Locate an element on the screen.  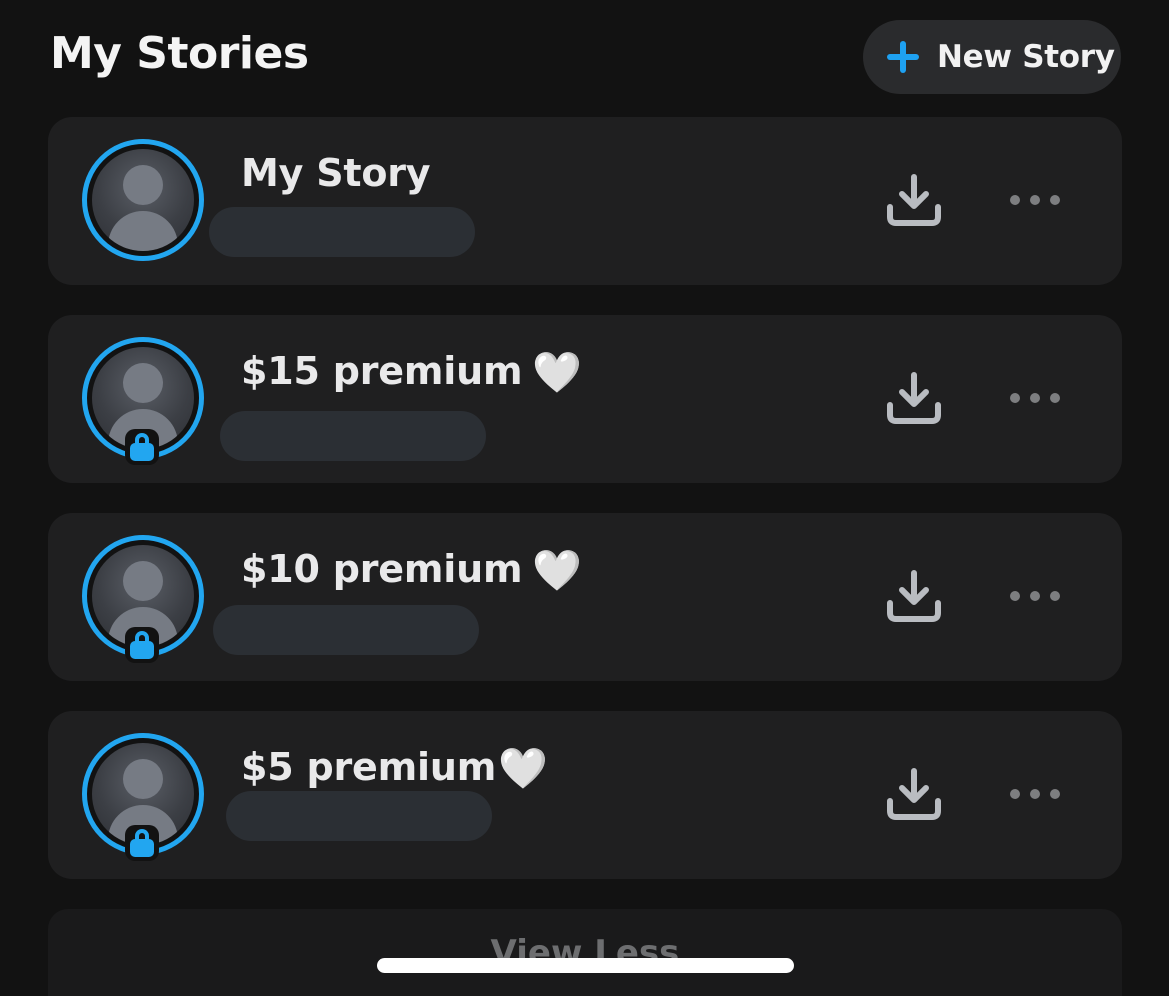
header: My Stories New Story is located at coordinates (584, 57).